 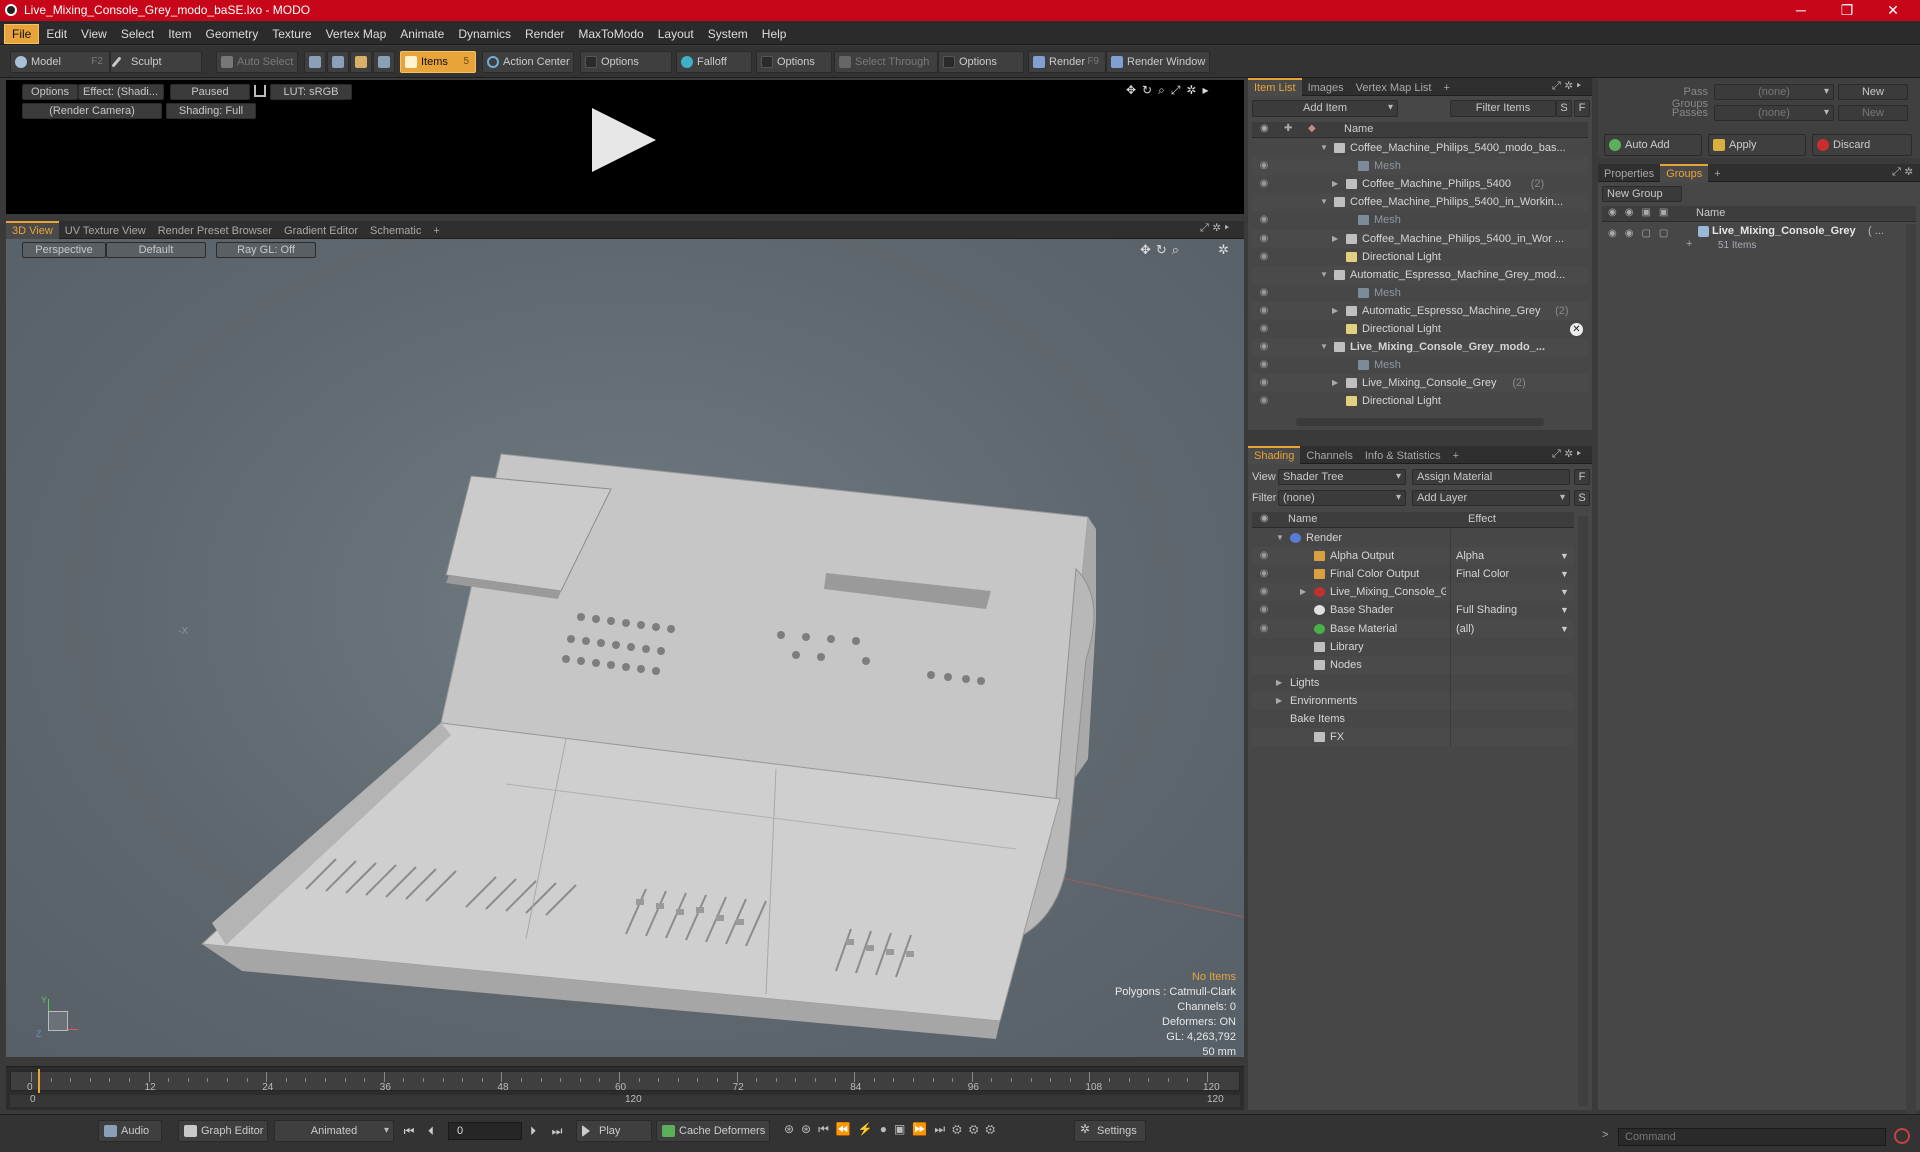 I want to click on shading-tab-info-statistics: Info & Statistics, so click(x=1403, y=456).